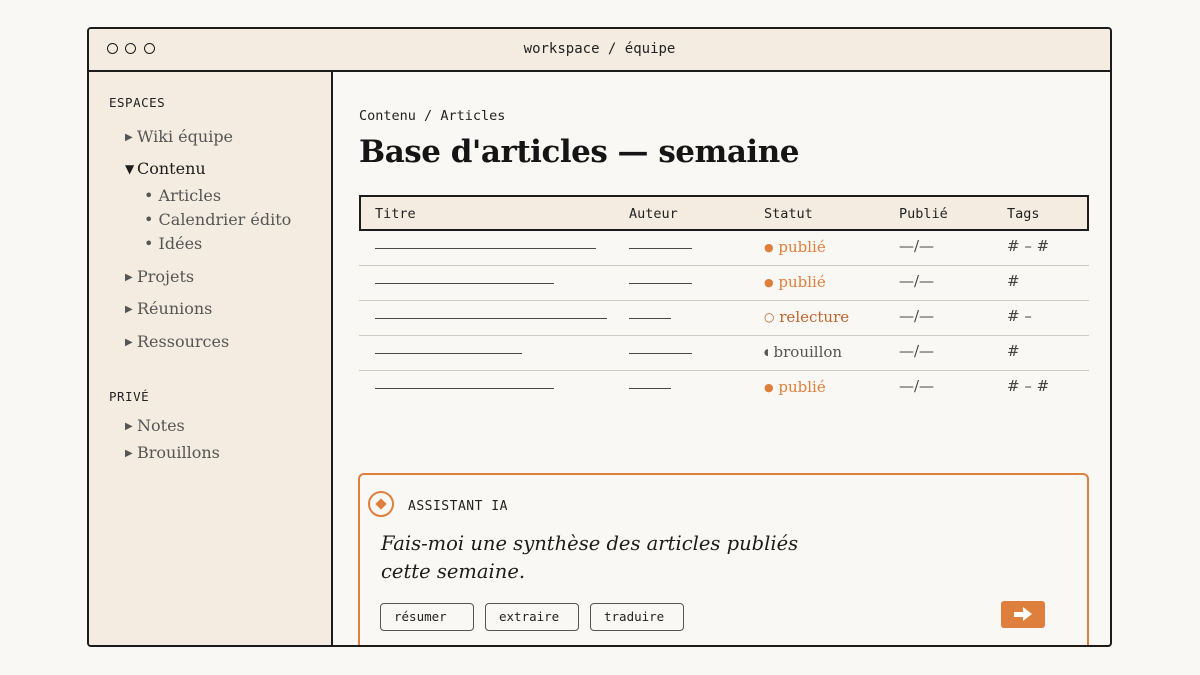  I want to click on window-title: workspace / équipe, so click(599, 49).